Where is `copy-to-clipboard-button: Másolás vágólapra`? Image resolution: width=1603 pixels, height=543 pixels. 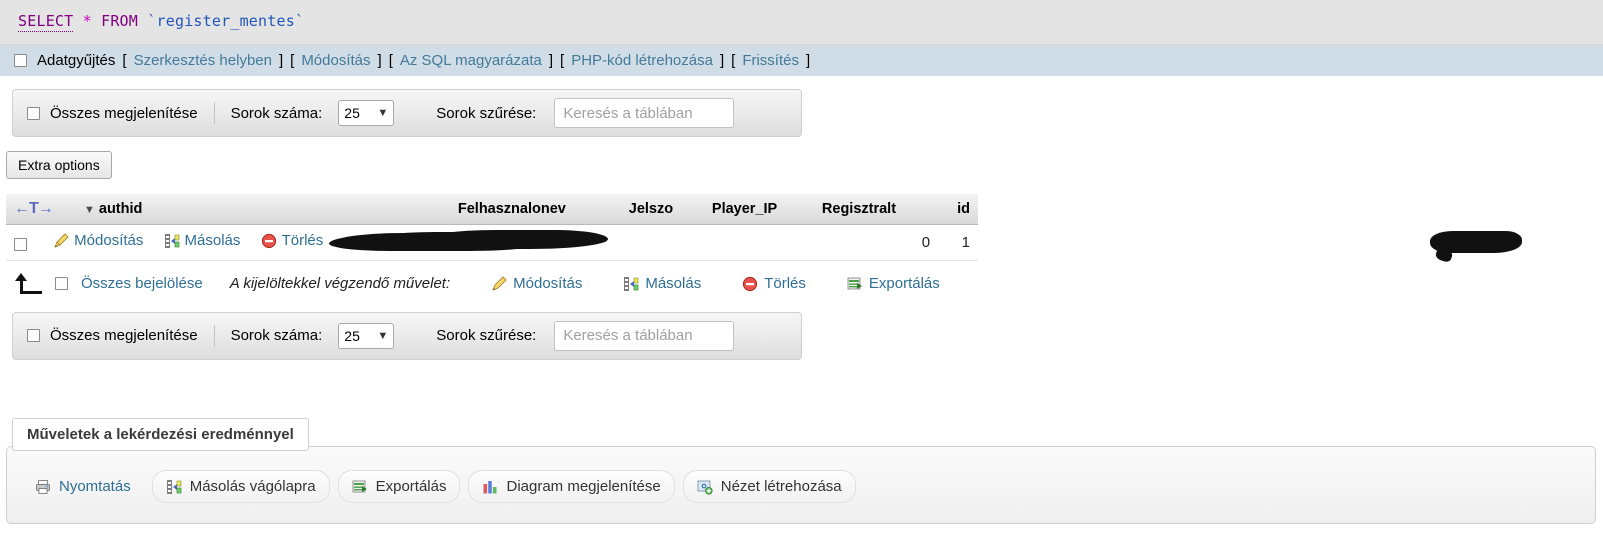 copy-to-clipboard-button: Másolás vágólapra is located at coordinates (240, 486).